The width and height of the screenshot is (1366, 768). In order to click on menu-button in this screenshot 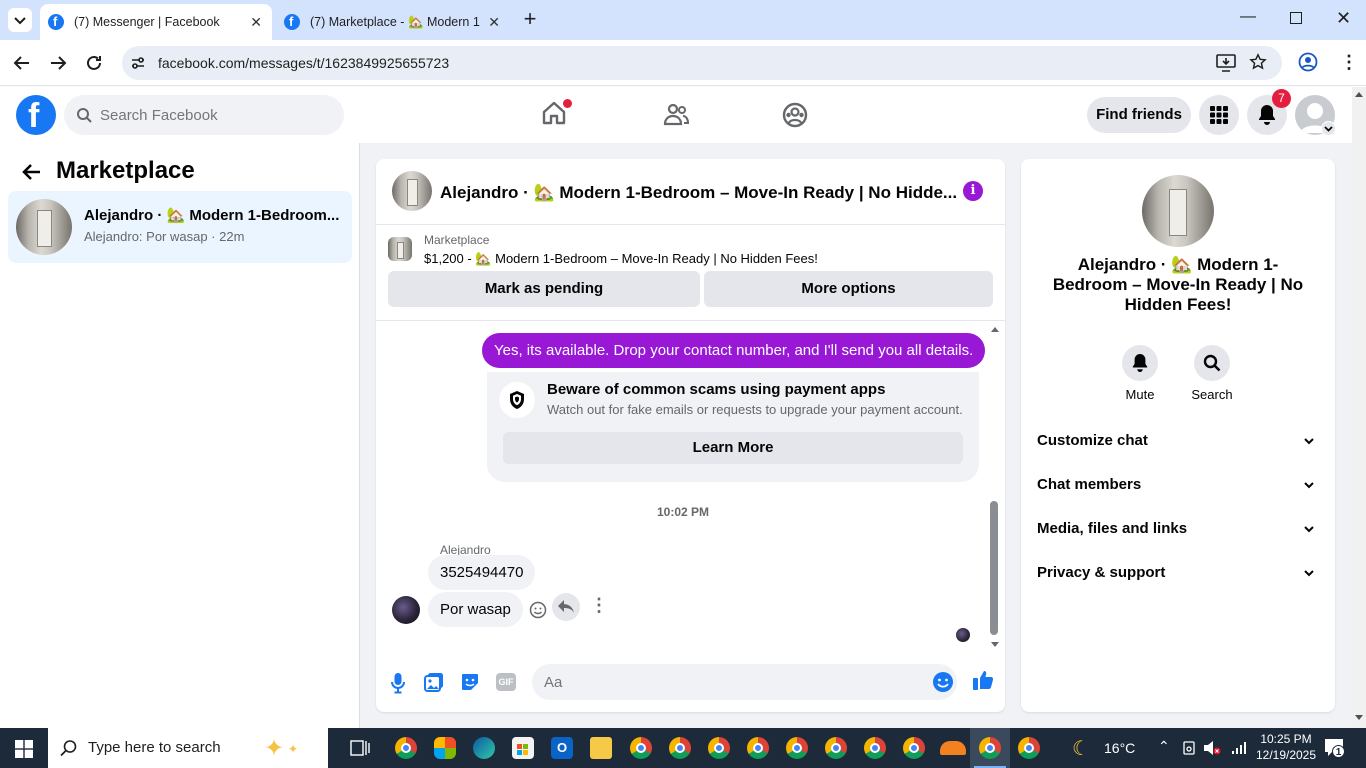, I will do `click(1219, 115)`.